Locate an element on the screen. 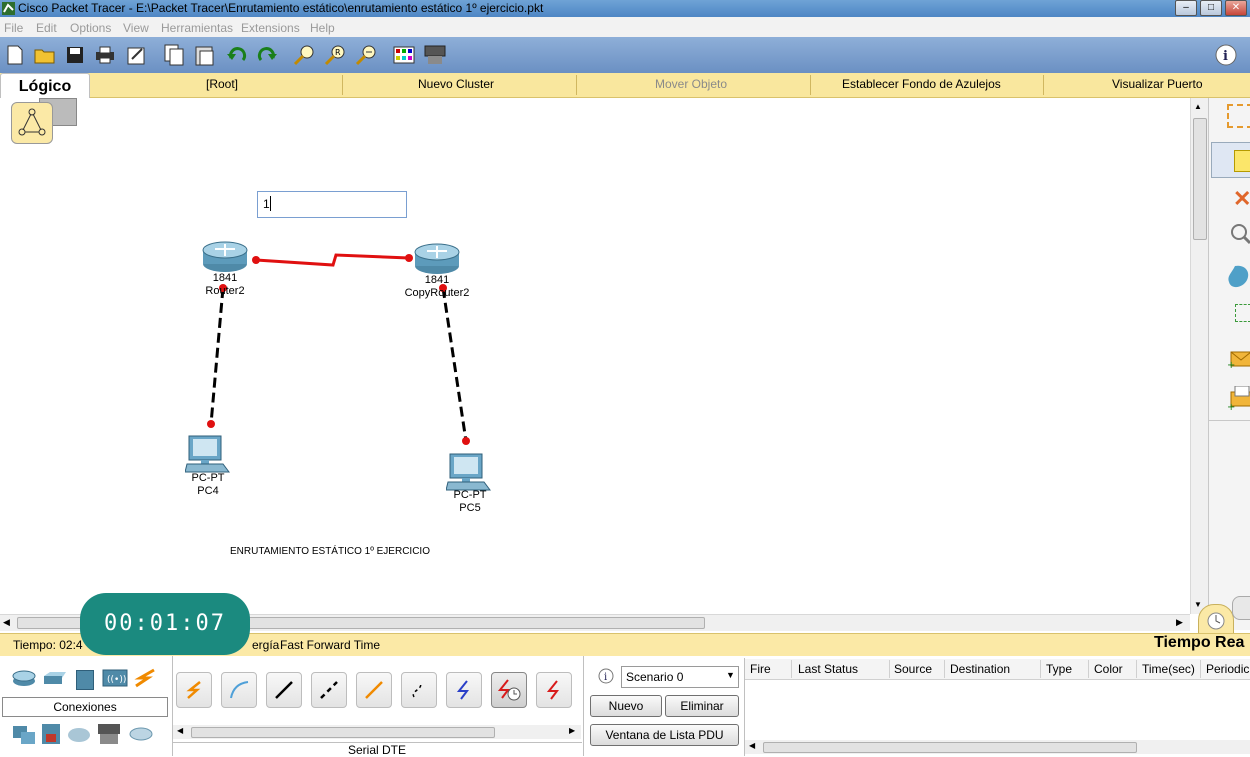 This screenshot has height=757, width=1250. connections-category-icon is located at coordinates (145, 678).